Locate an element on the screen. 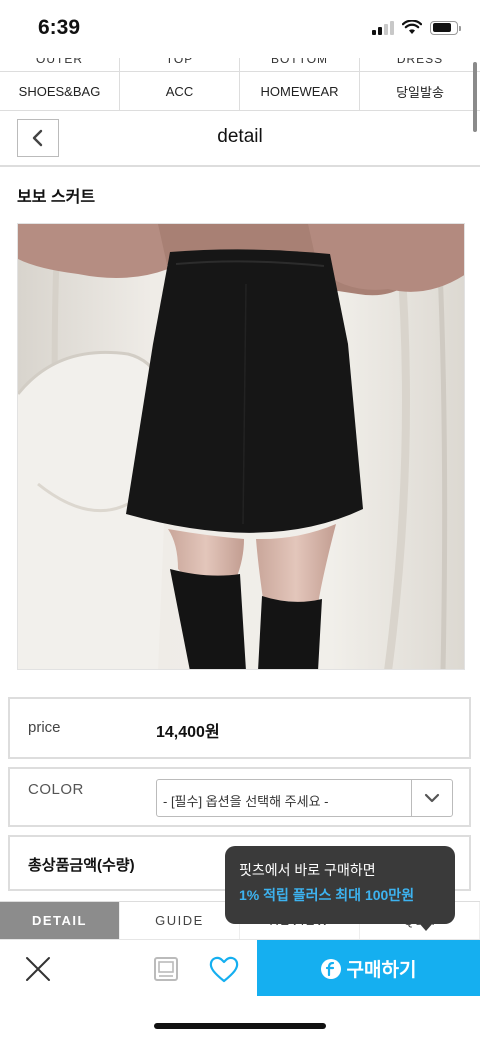 This screenshot has width=480, height=1039. promo-tooltip: 핏츠에서 바로 구매하면 1% 적립 플러스 최대 100만원 is located at coordinates (340, 888).